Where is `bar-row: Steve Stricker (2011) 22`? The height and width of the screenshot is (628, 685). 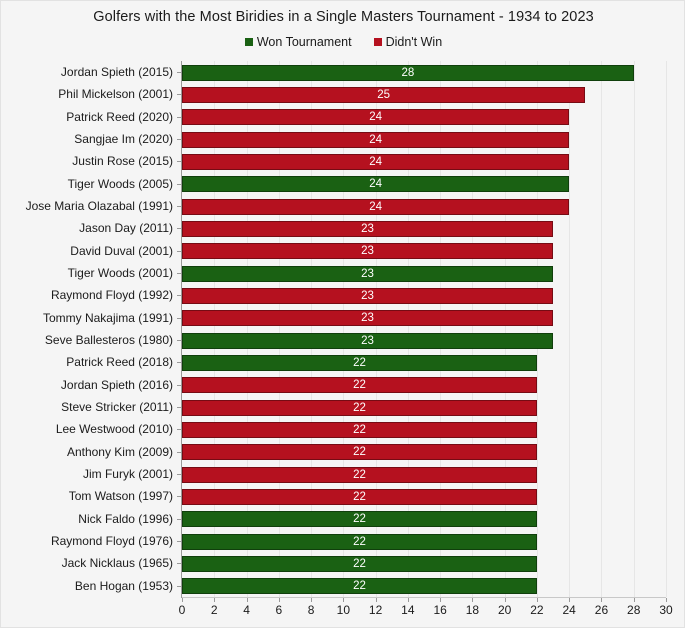
bar-row: Steve Stricker (2011) 22 is located at coordinates (363, 407).